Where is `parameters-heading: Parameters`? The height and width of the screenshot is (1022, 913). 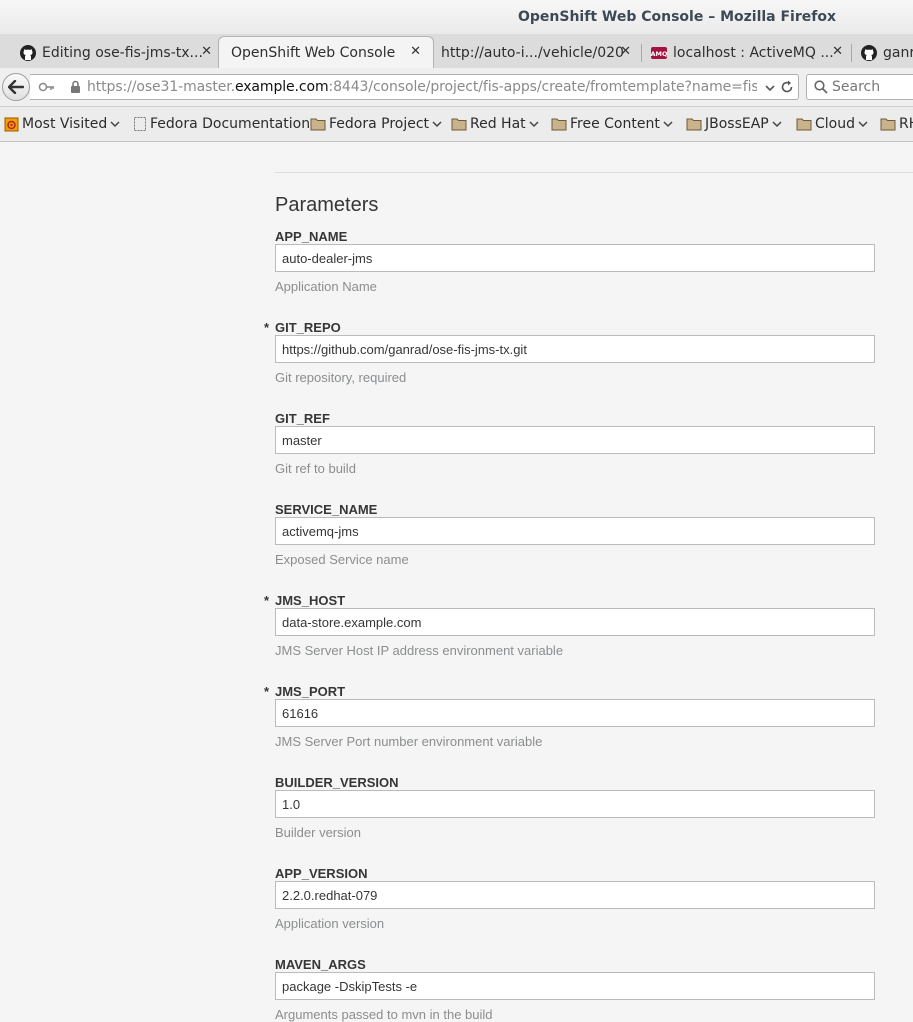 parameters-heading: Parameters is located at coordinates (327, 205).